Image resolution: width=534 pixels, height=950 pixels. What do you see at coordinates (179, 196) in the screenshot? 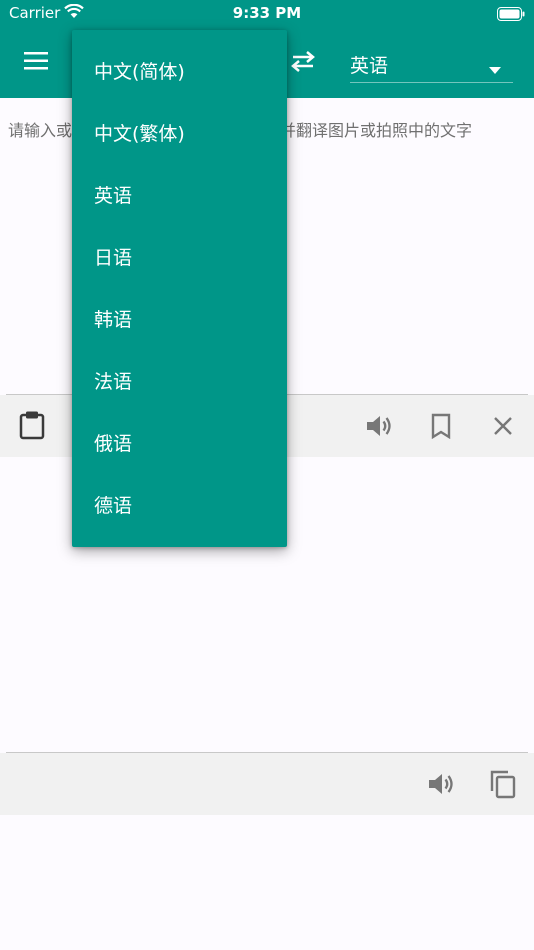
I see `menu-item-english: 英语` at bounding box center [179, 196].